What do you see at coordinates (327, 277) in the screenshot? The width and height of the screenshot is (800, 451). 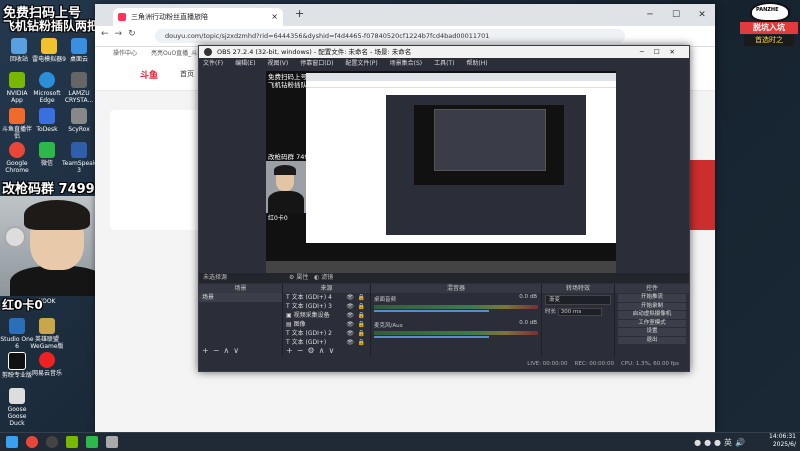 I see `filters-button: 滤镜` at bounding box center [327, 277].